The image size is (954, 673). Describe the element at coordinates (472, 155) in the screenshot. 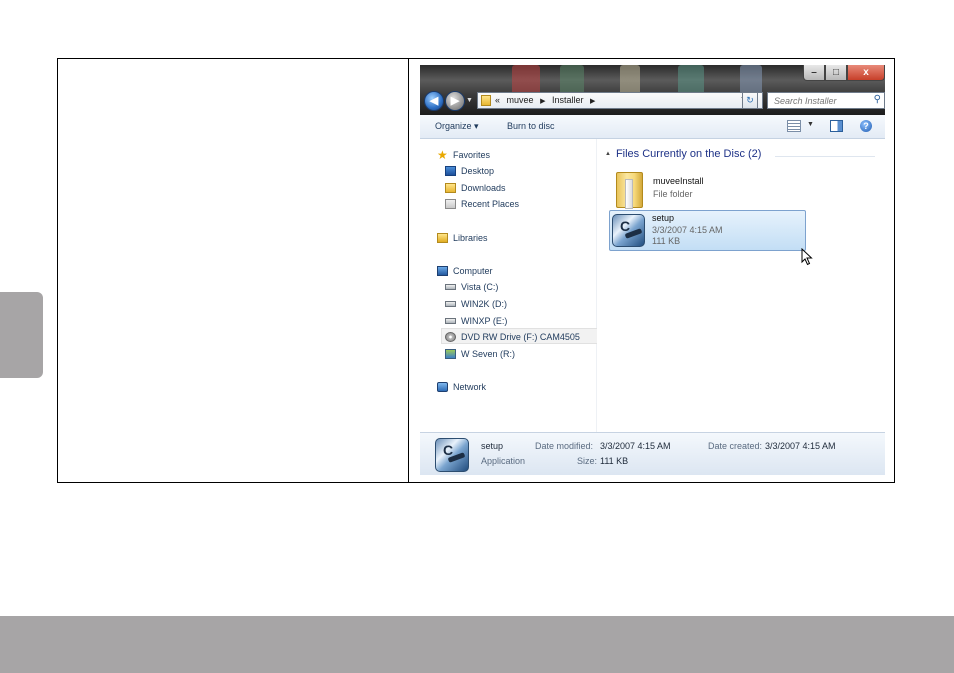

I see `nav-item-label: Favorites` at that location.